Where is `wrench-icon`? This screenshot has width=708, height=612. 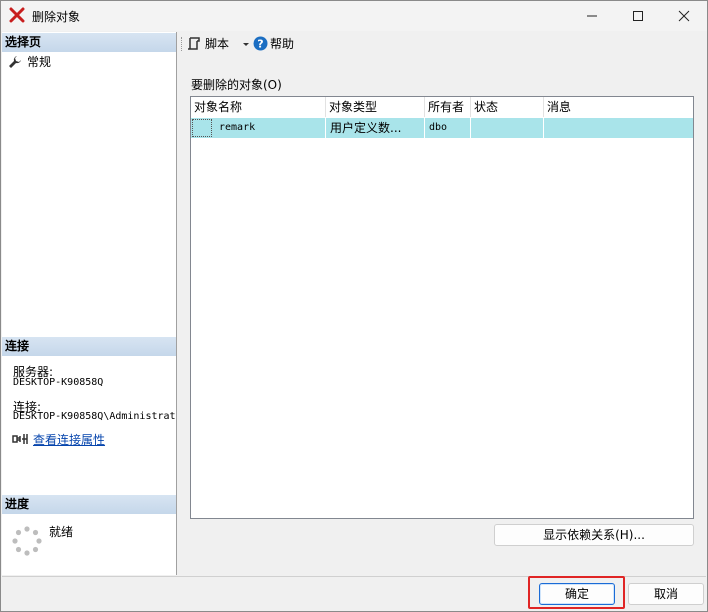
wrench-icon is located at coordinates (15, 62).